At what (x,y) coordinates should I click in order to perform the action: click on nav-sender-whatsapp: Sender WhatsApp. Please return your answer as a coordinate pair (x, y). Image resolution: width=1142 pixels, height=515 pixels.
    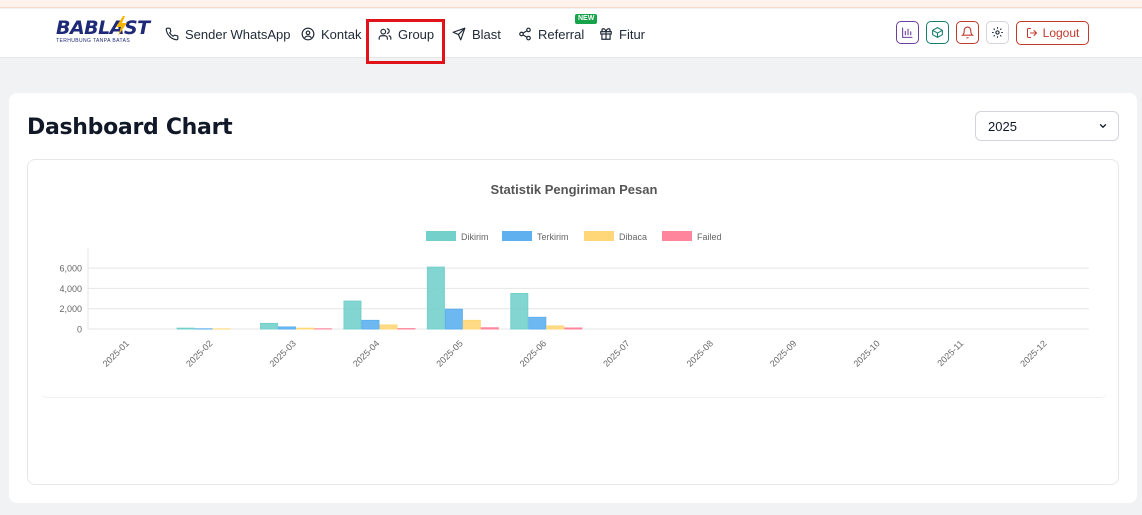
    Looking at the image, I should click on (228, 34).